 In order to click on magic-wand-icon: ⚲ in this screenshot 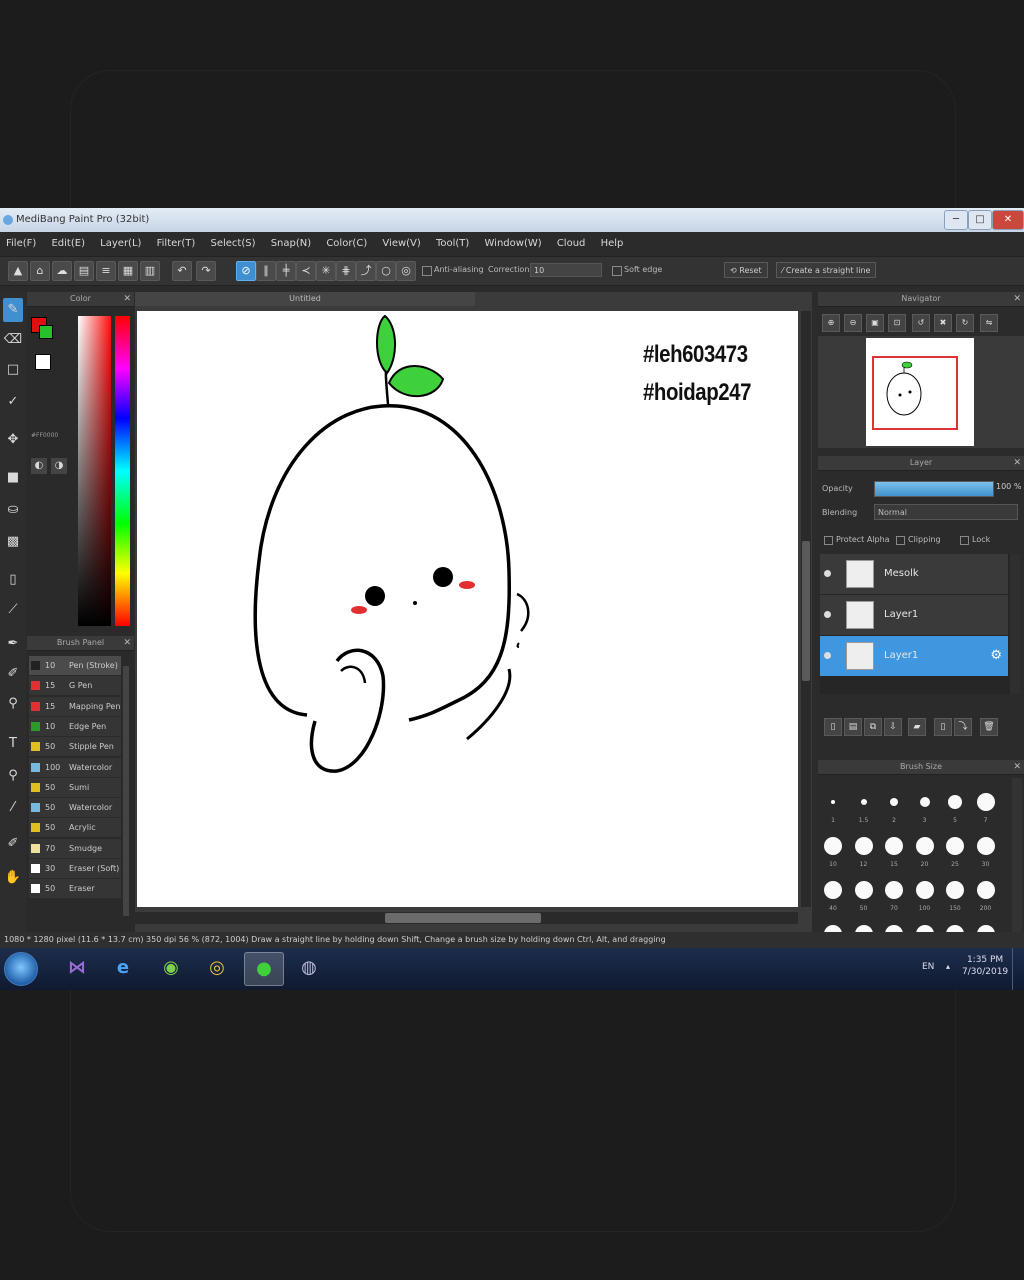, I will do `click(13, 704)`.